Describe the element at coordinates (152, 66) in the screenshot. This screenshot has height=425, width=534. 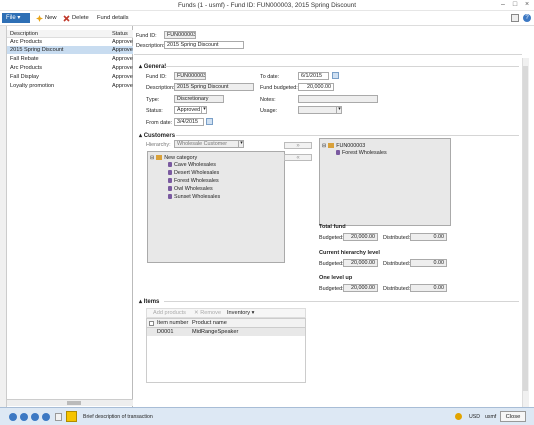
I see `general-section-title: ▴ General` at that location.